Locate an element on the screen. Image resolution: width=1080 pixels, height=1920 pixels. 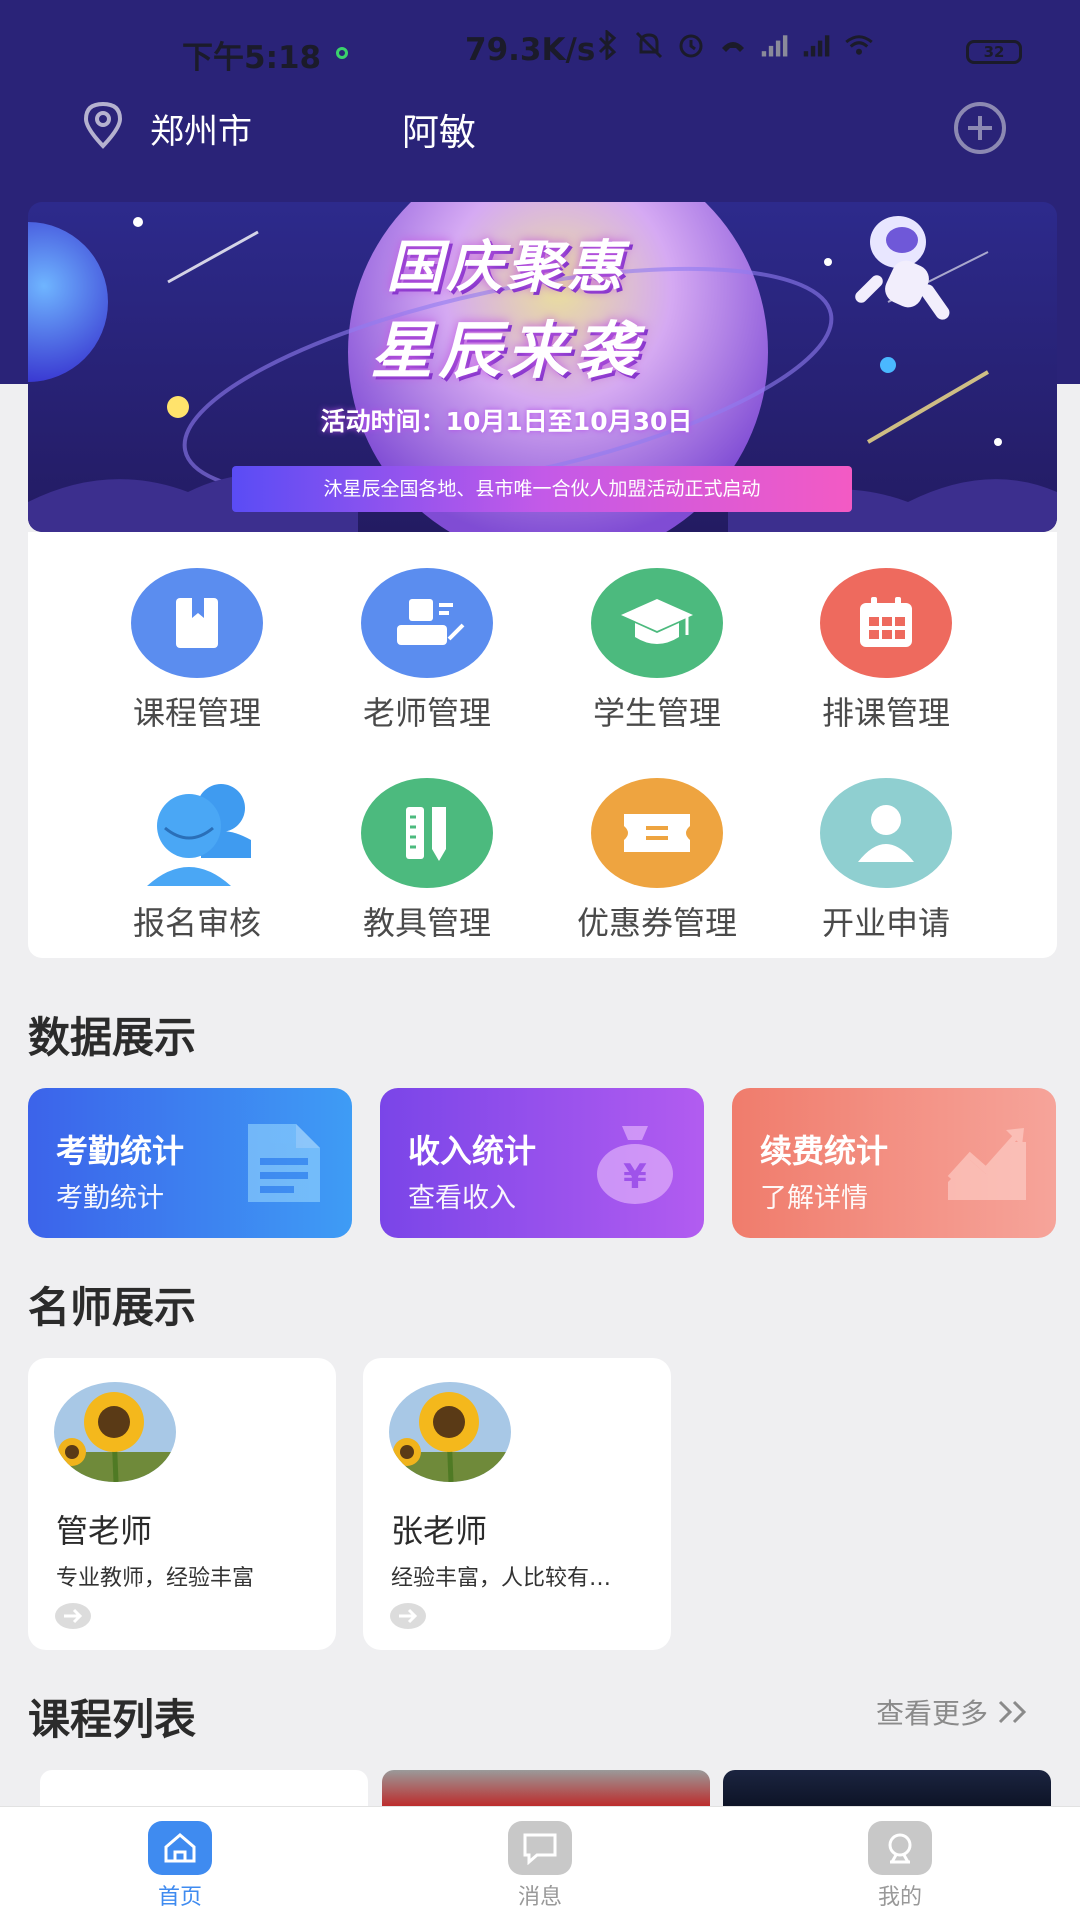
tab-messages: 消息 is located at coordinates (540, 1866).